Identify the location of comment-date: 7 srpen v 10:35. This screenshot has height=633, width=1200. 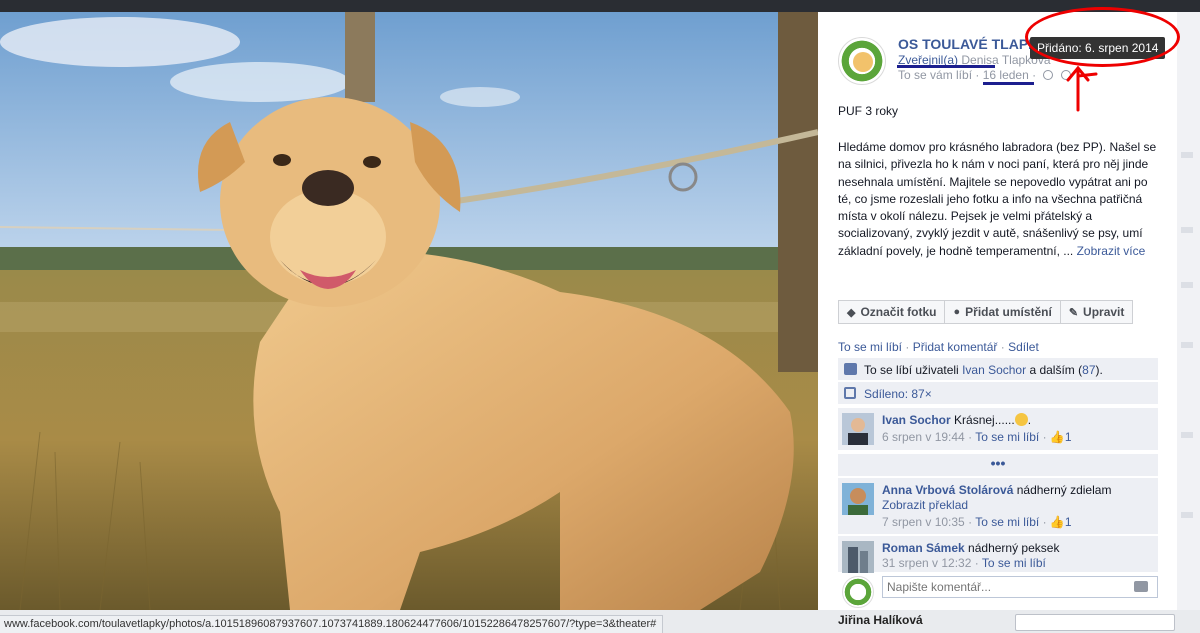
(923, 522).